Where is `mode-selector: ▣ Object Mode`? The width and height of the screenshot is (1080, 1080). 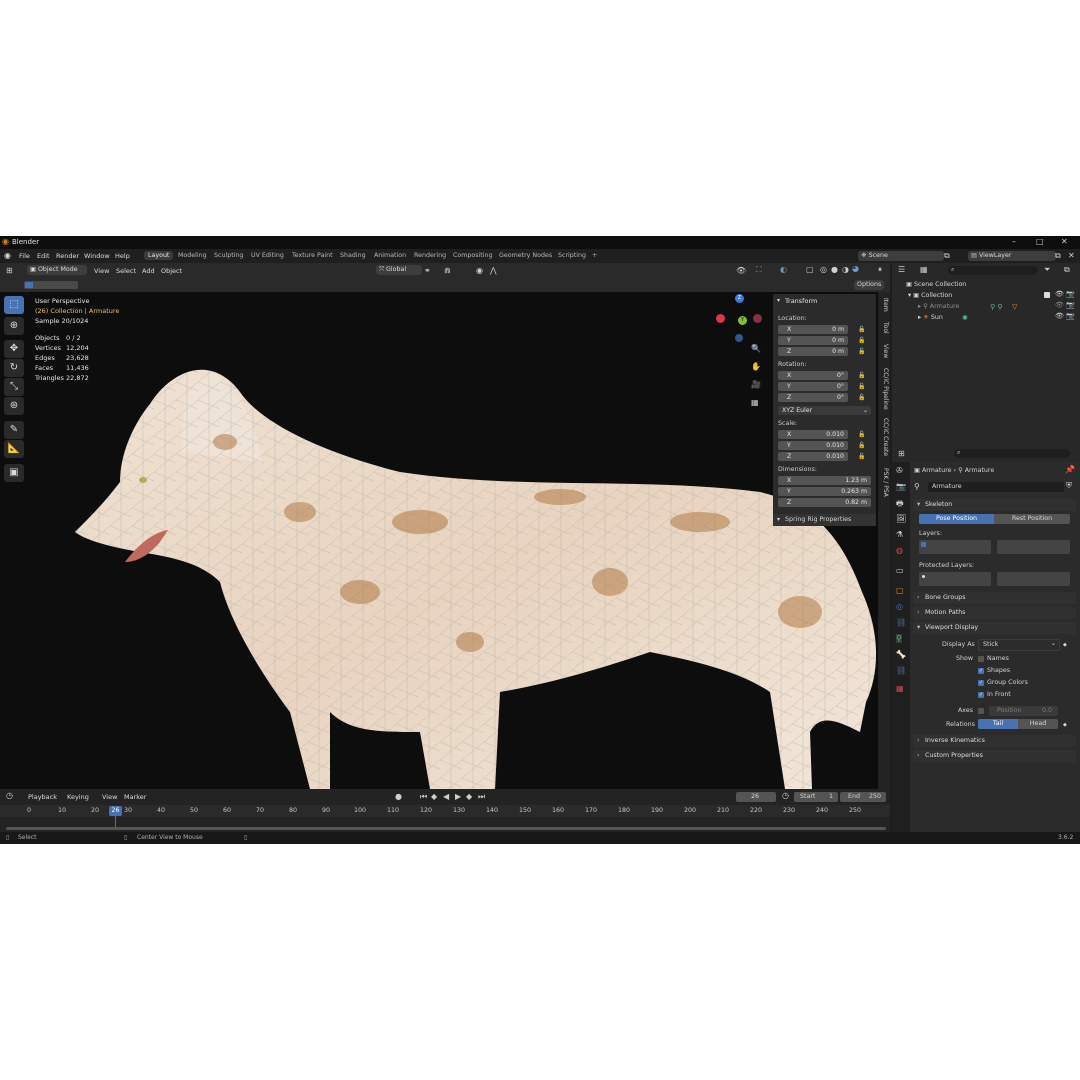
mode-selector: ▣ Object Mode is located at coordinates (57, 270).